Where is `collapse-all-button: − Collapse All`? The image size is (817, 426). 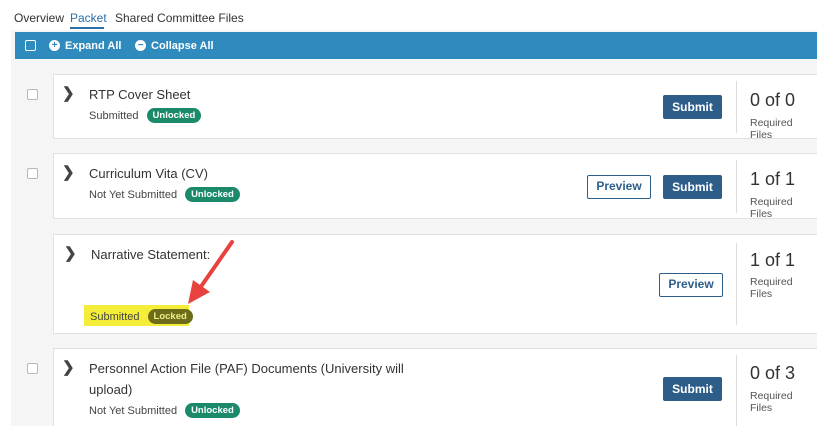 collapse-all-button: − Collapse All is located at coordinates (174, 45).